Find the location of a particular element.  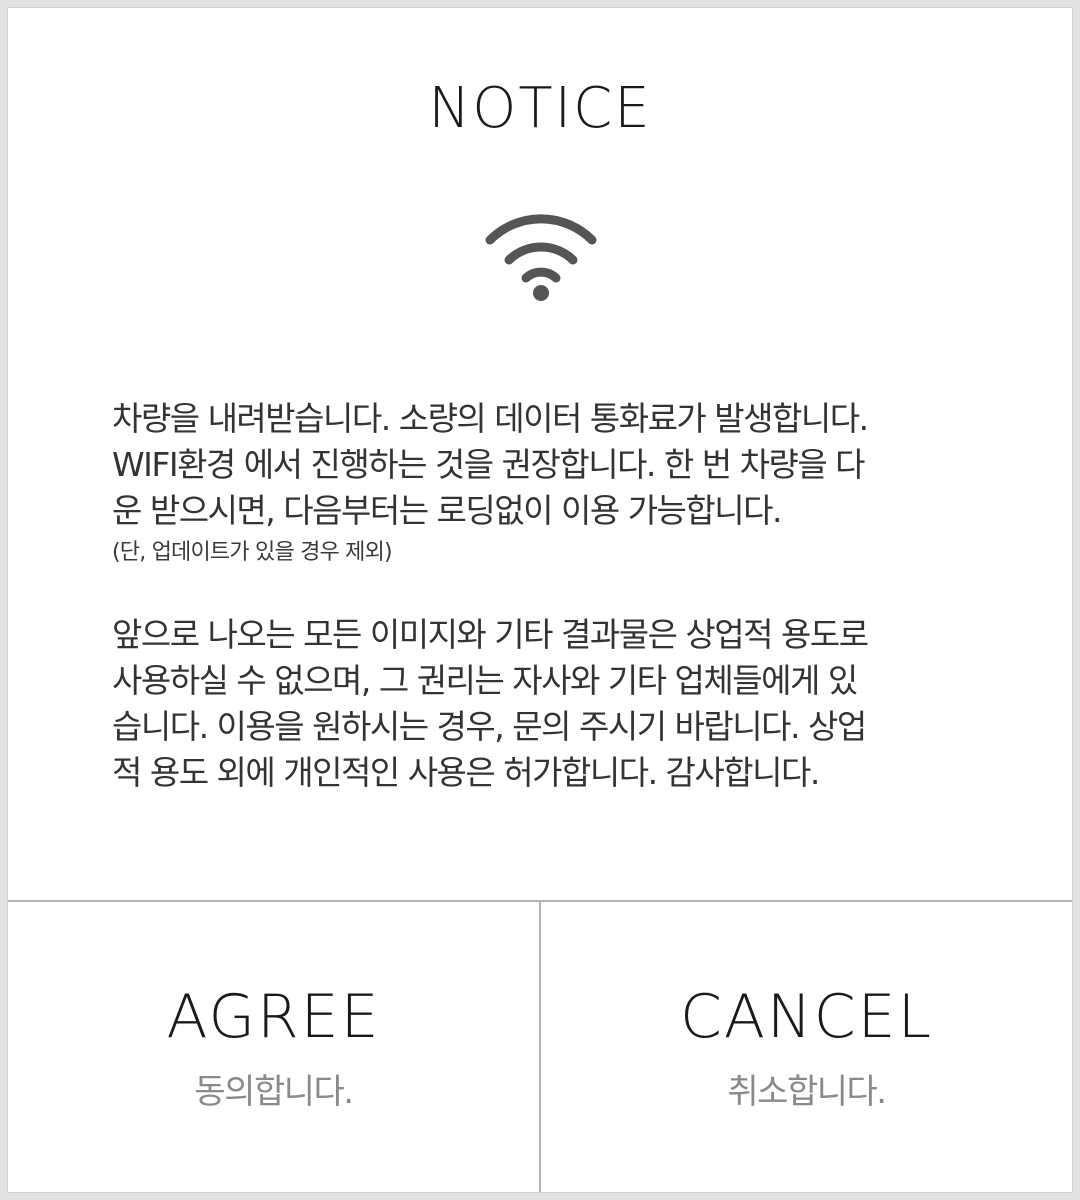

wifi-icon is located at coordinates (541, 255).